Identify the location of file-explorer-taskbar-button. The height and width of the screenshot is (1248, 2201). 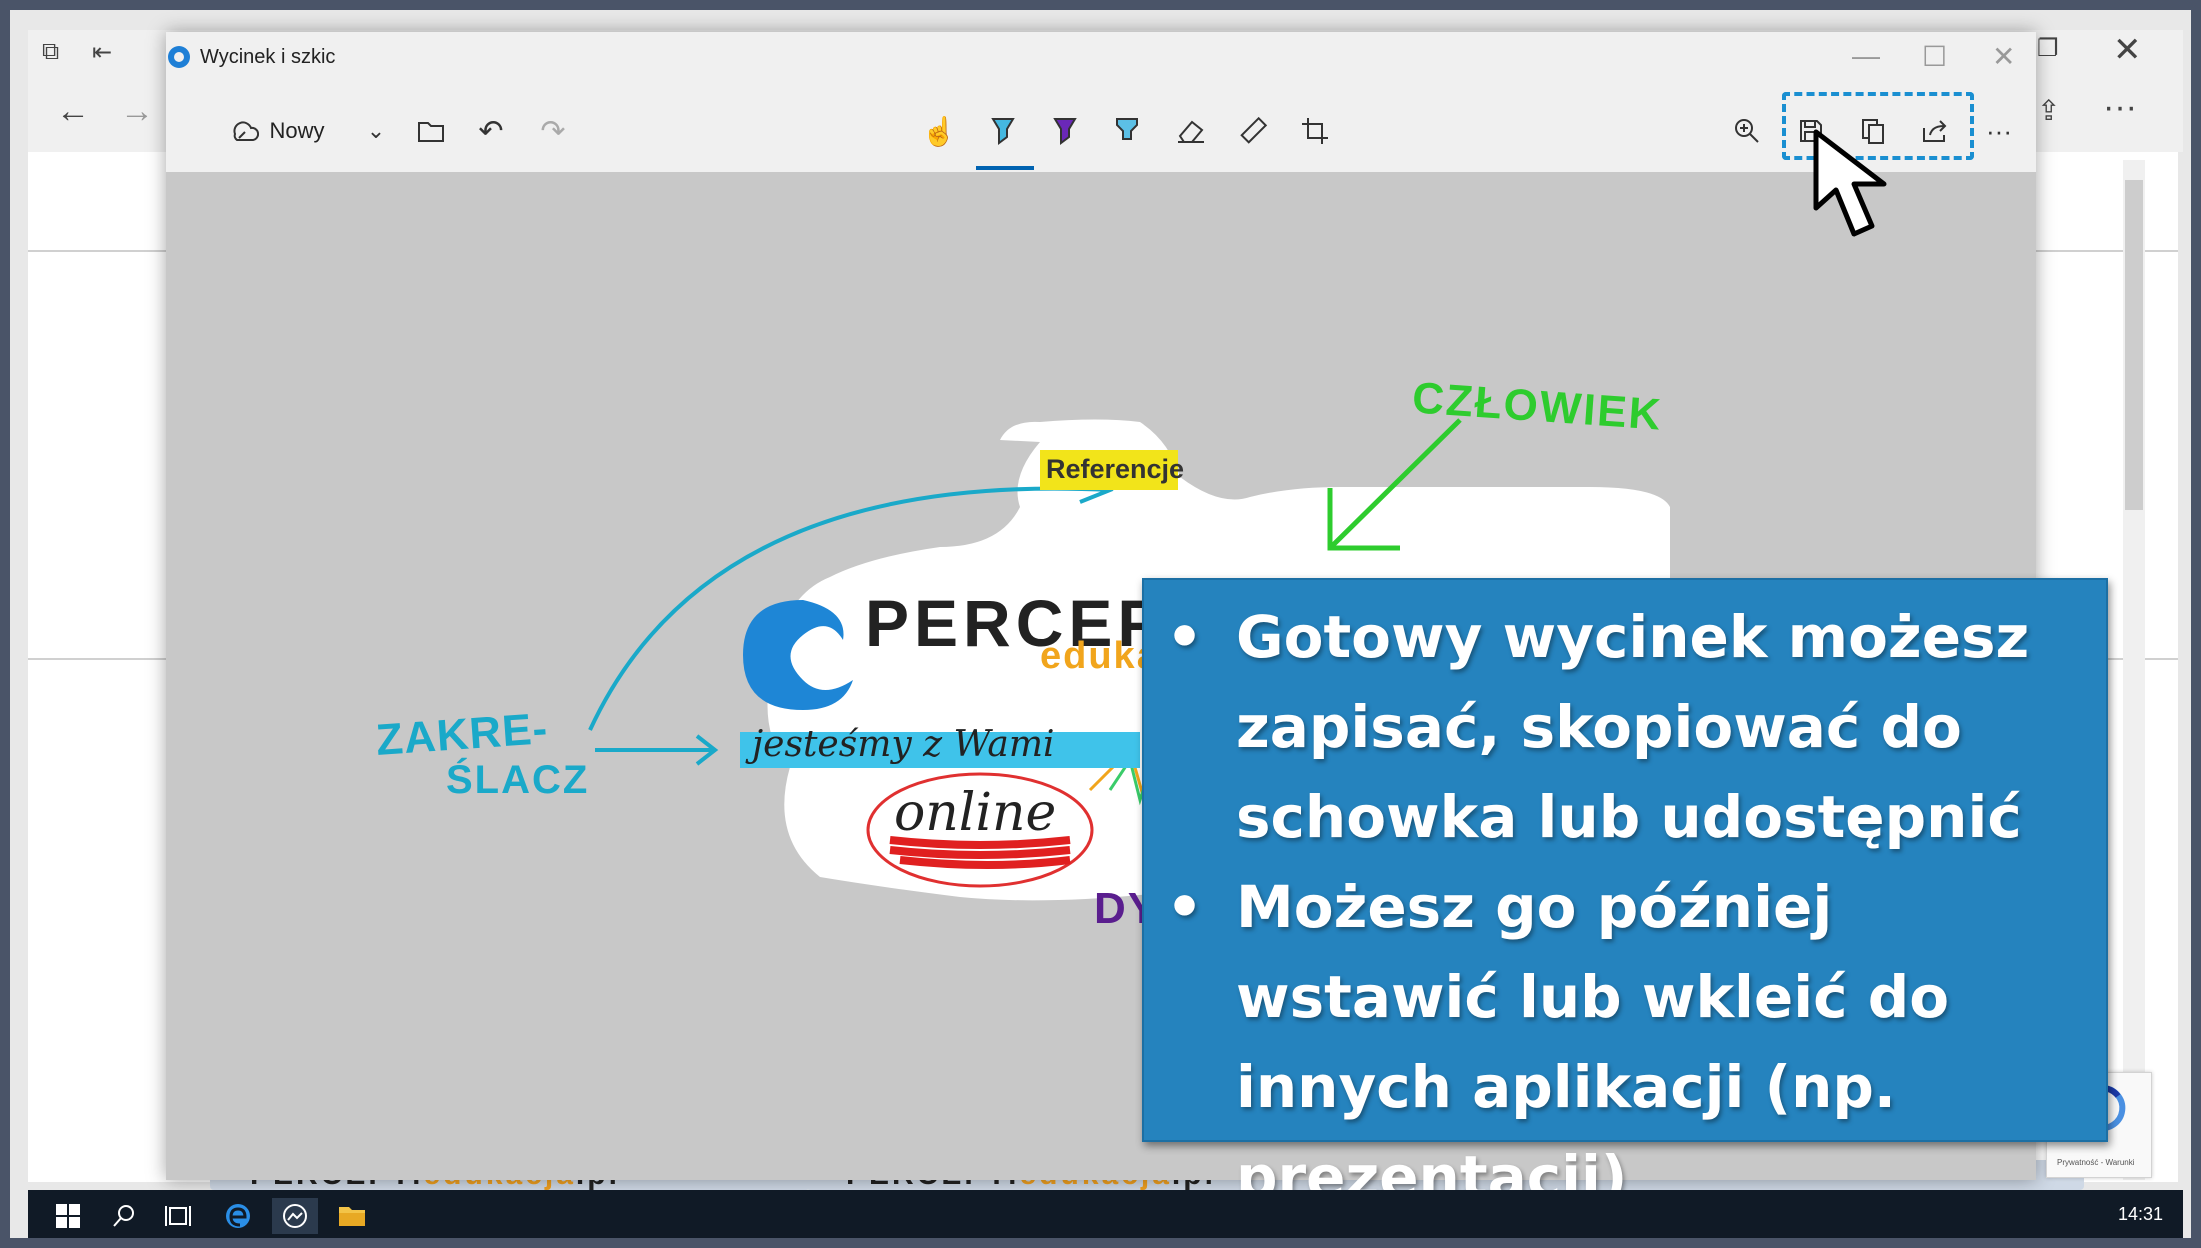
(352, 1216).